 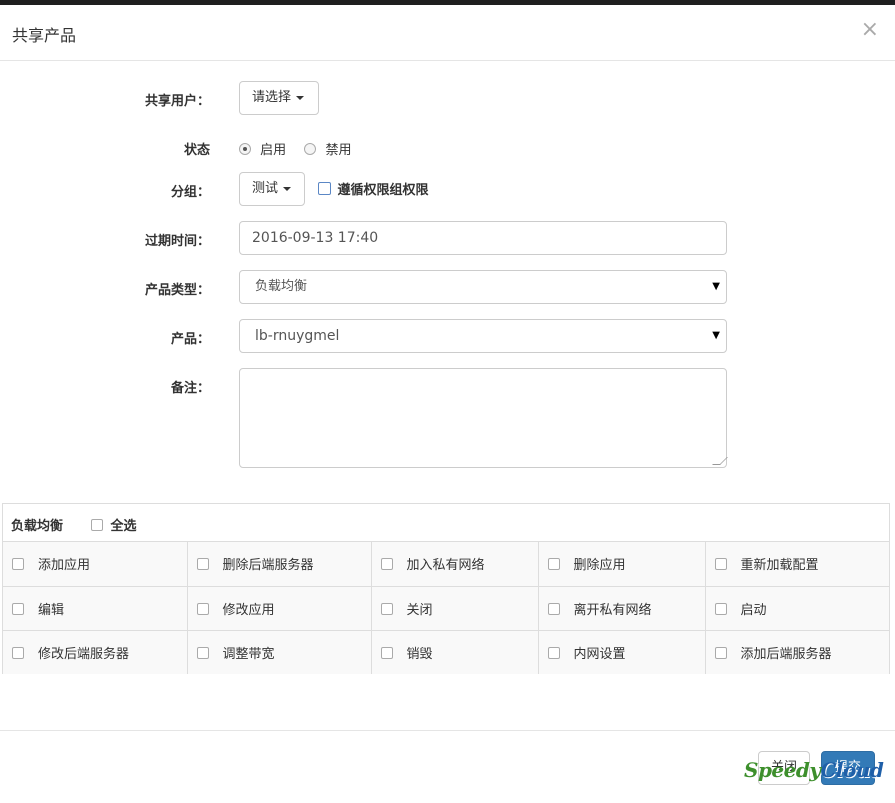 I want to click on select-all: 全选, so click(x=114, y=524).